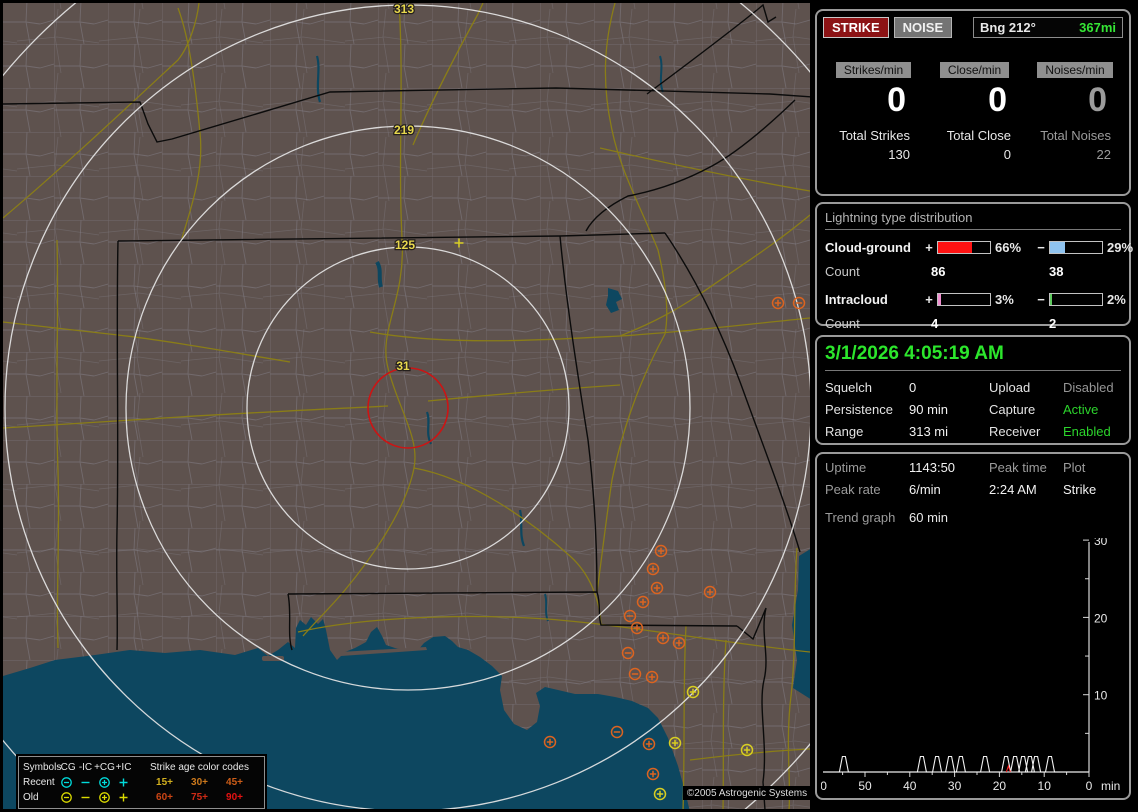 This screenshot has height=812, width=1138. What do you see at coordinates (938, 271) in the screenshot?
I see `cg-plus-count: 86` at bounding box center [938, 271].